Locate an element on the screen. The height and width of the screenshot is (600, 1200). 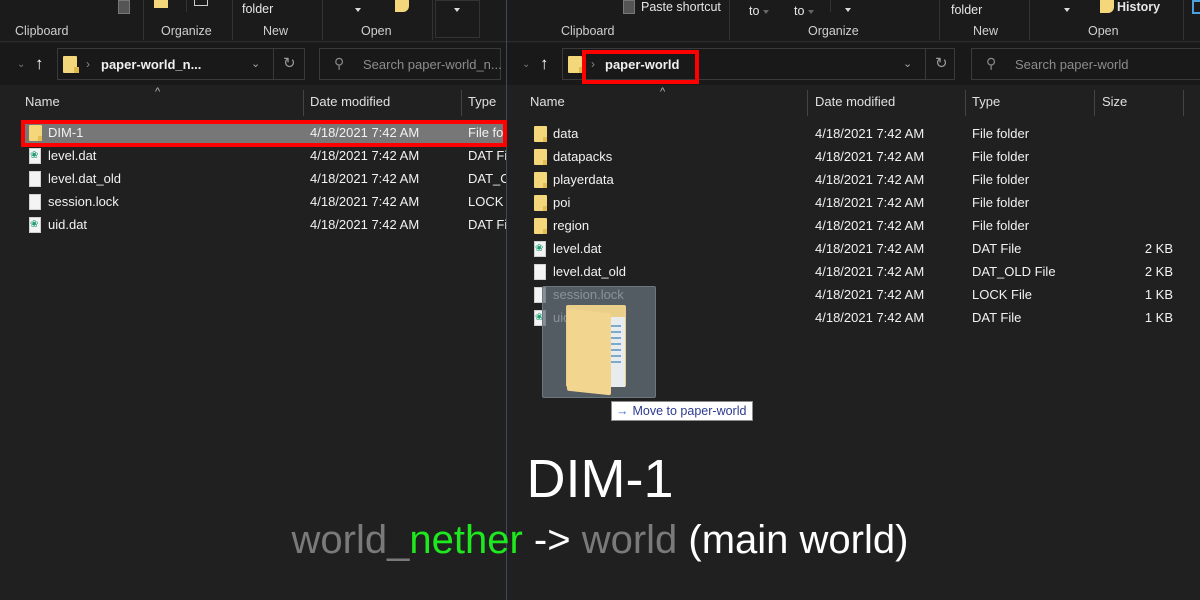
copy-to-icon is located at coordinates (201, 3).